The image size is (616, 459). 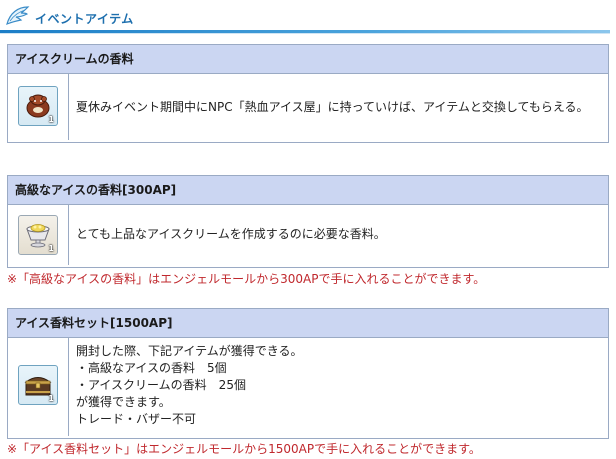 I want to click on description-line: 開封した際、下記アイテムが獲得できる。, so click(x=189, y=351).